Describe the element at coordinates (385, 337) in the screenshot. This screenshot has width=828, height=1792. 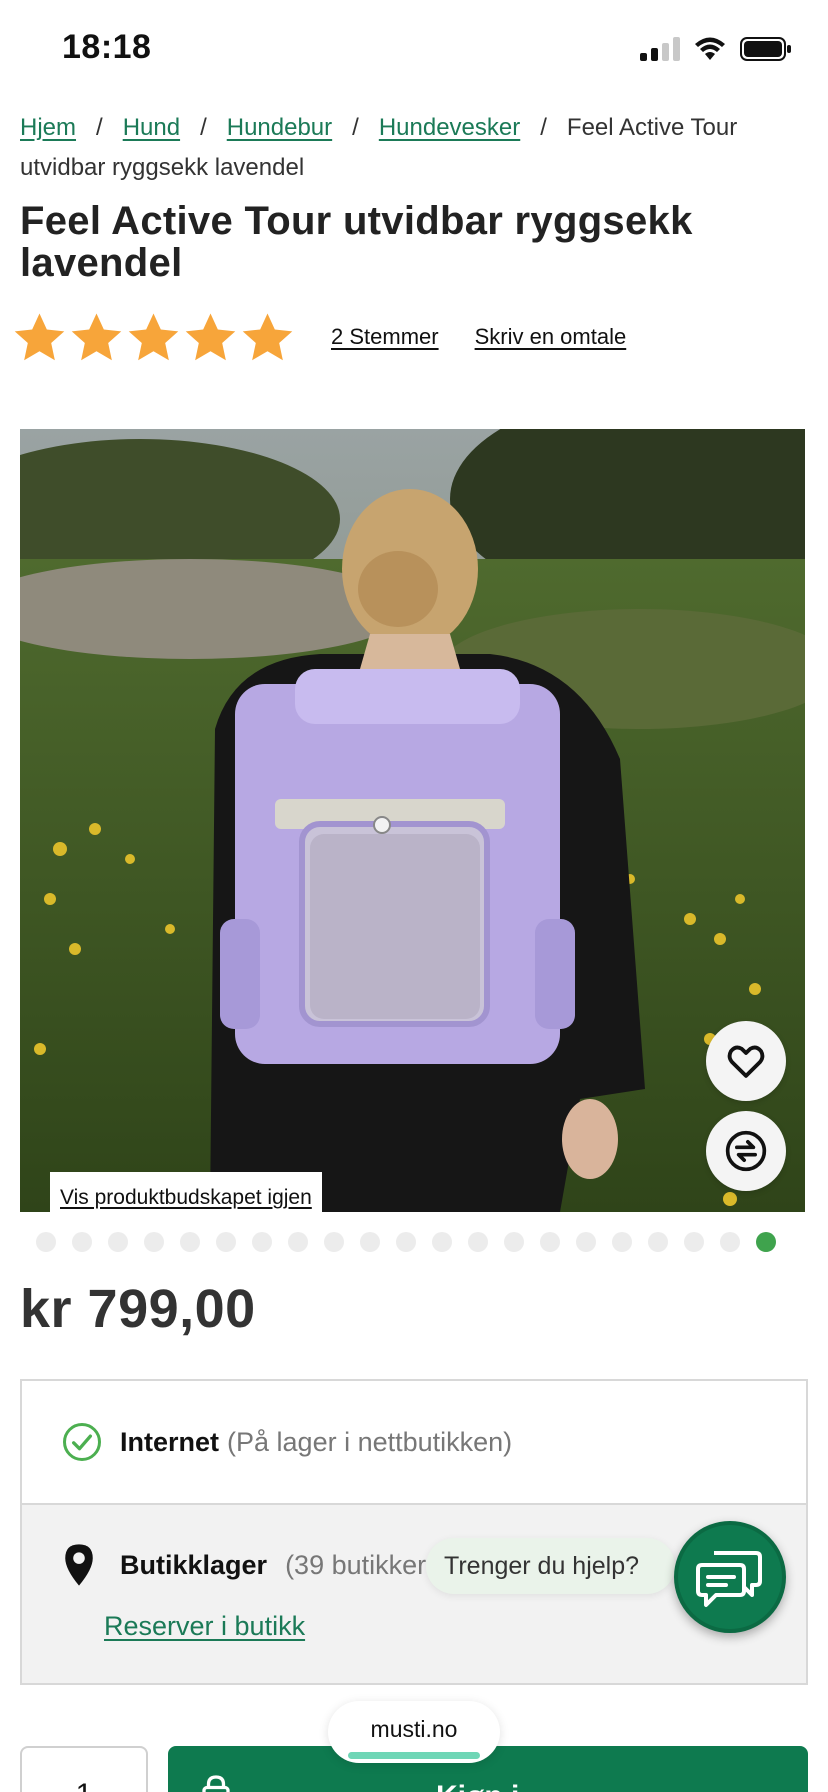
I see `votes-link: 2 Stemmer` at that location.